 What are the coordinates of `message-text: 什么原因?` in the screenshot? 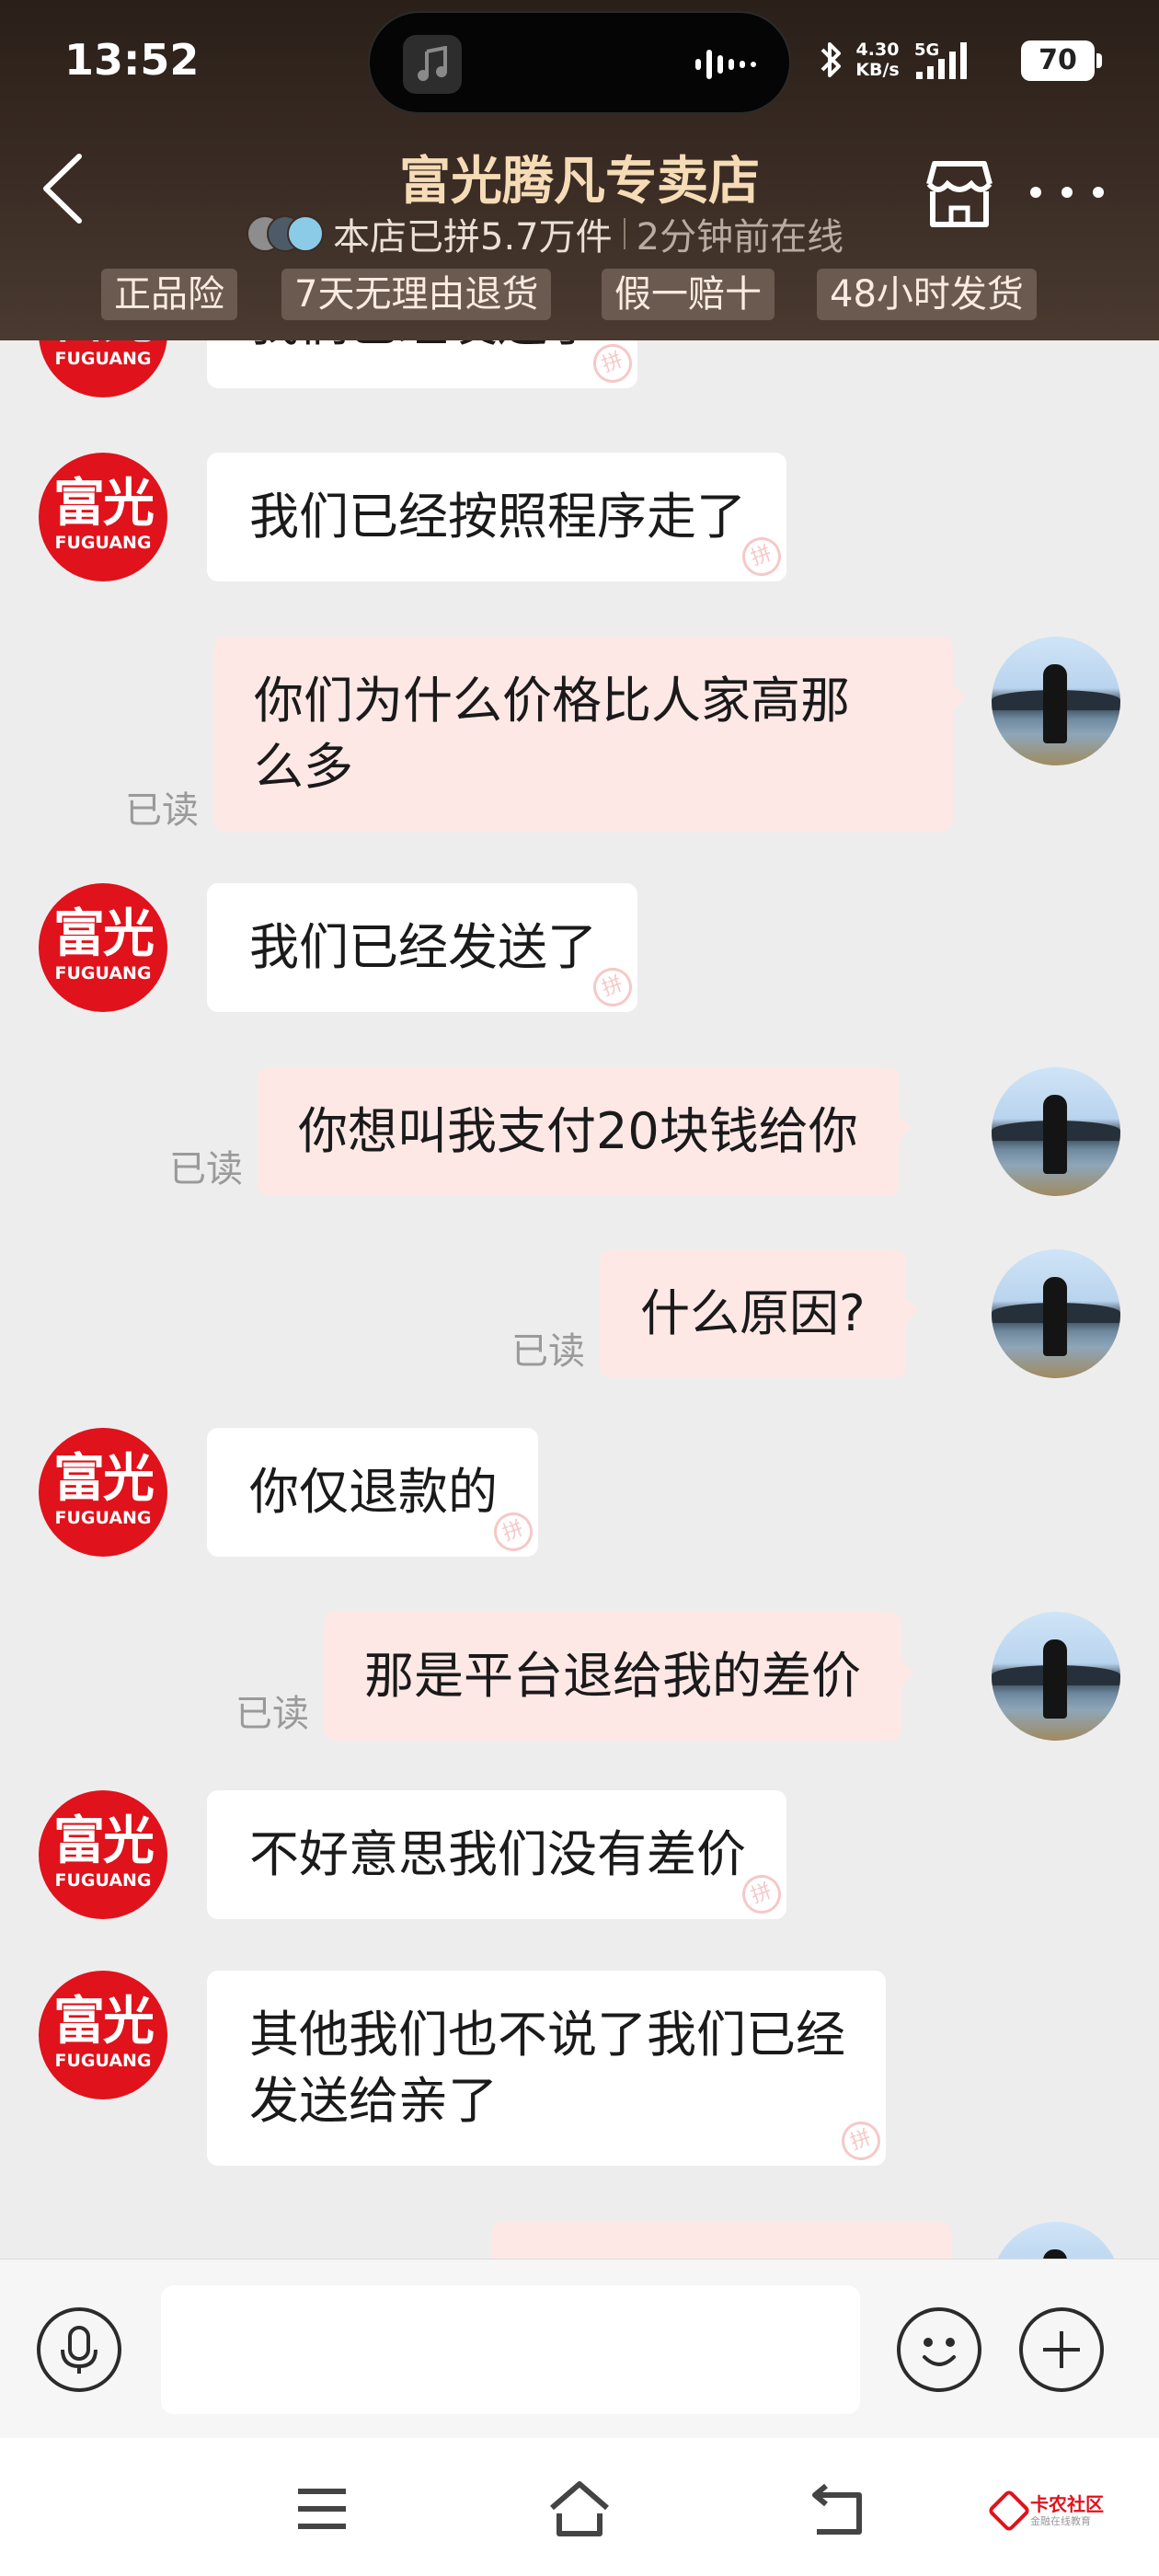 It's located at (753, 1313).